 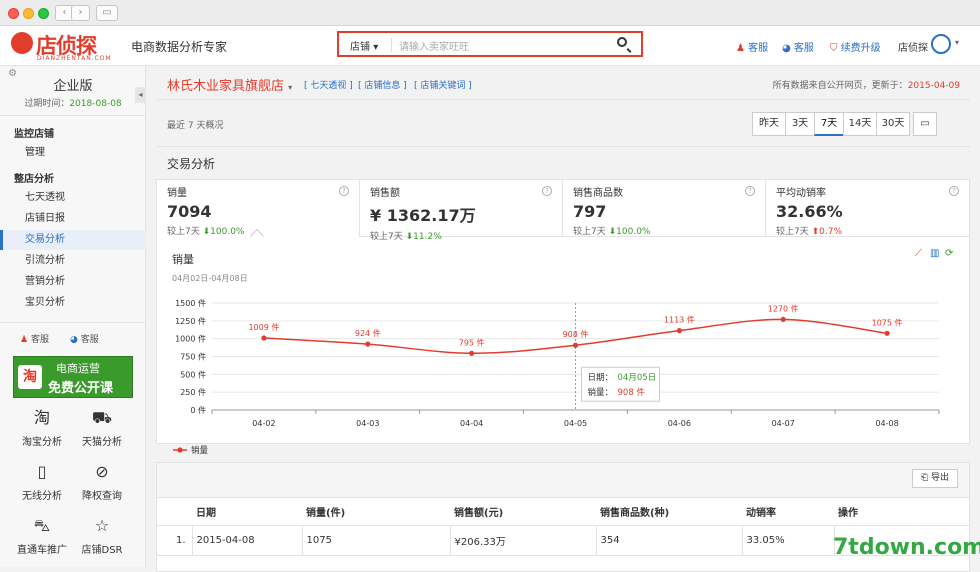 What do you see at coordinates (798, 46) in the screenshot?
I see `qq-service-link-2: ◕ 客服` at bounding box center [798, 46].